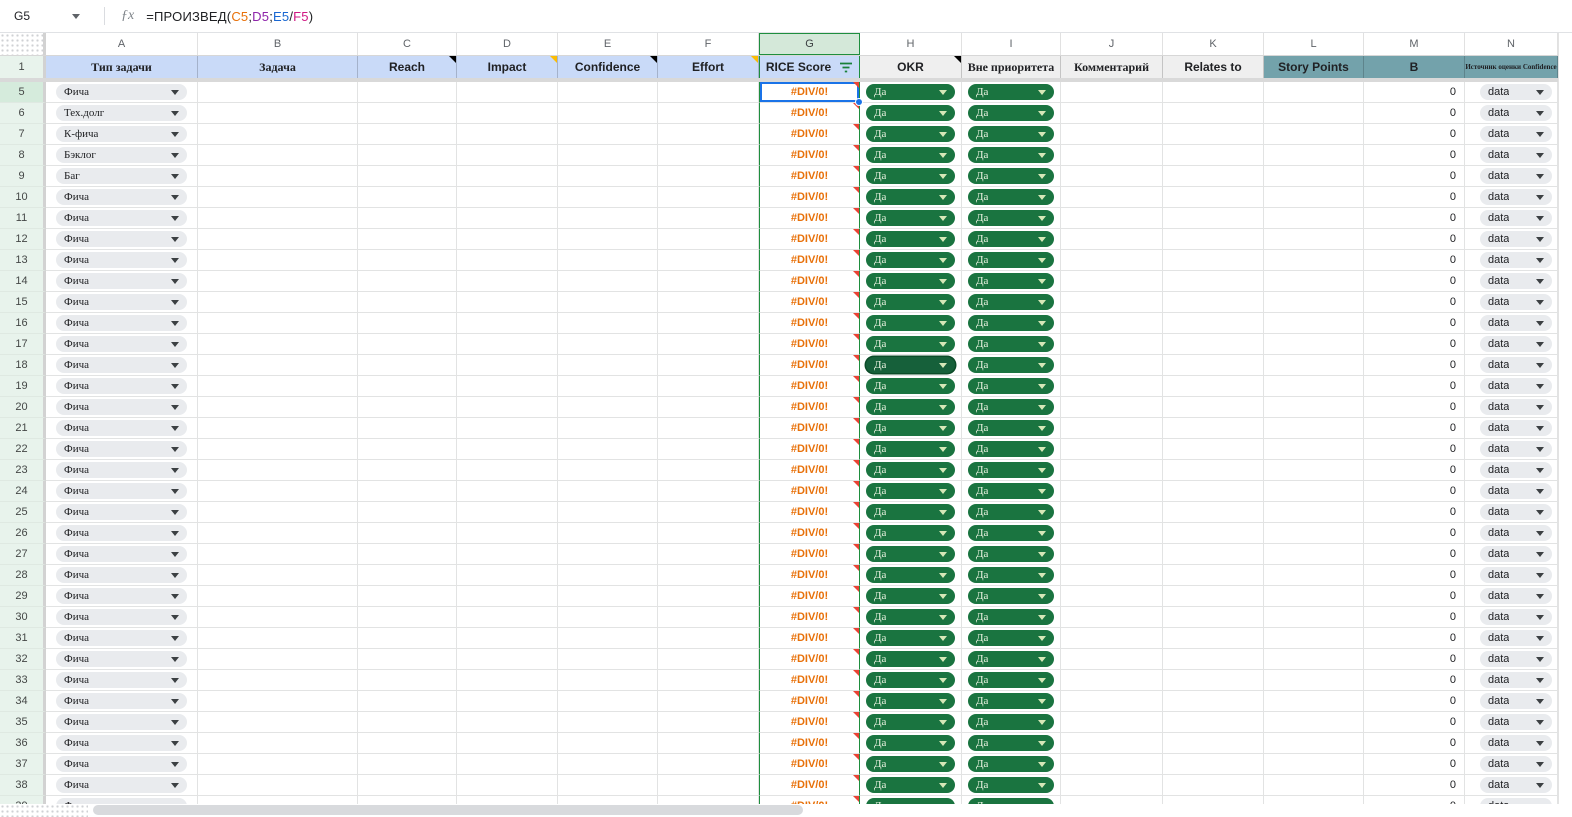  What do you see at coordinates (1314, 67) in the screenshot?
I see `header-cell-l: Story Points` at bounding box center [1314, 67].